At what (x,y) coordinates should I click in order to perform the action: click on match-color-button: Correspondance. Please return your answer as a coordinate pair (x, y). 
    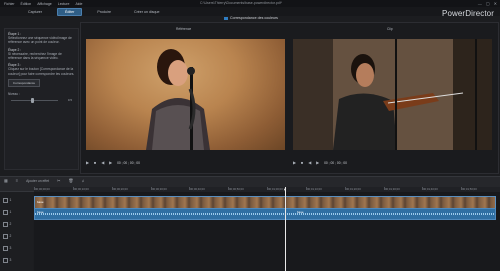
    Looking at the image, I should click on (24, 82).